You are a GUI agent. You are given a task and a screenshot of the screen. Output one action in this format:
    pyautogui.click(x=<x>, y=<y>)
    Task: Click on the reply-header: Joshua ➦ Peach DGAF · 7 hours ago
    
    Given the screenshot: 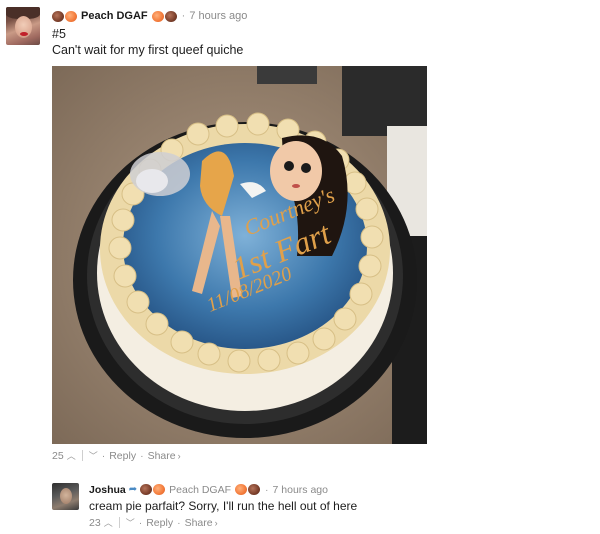 What is the action you would take?
    pyautogui.click(x=208, y=489)
    